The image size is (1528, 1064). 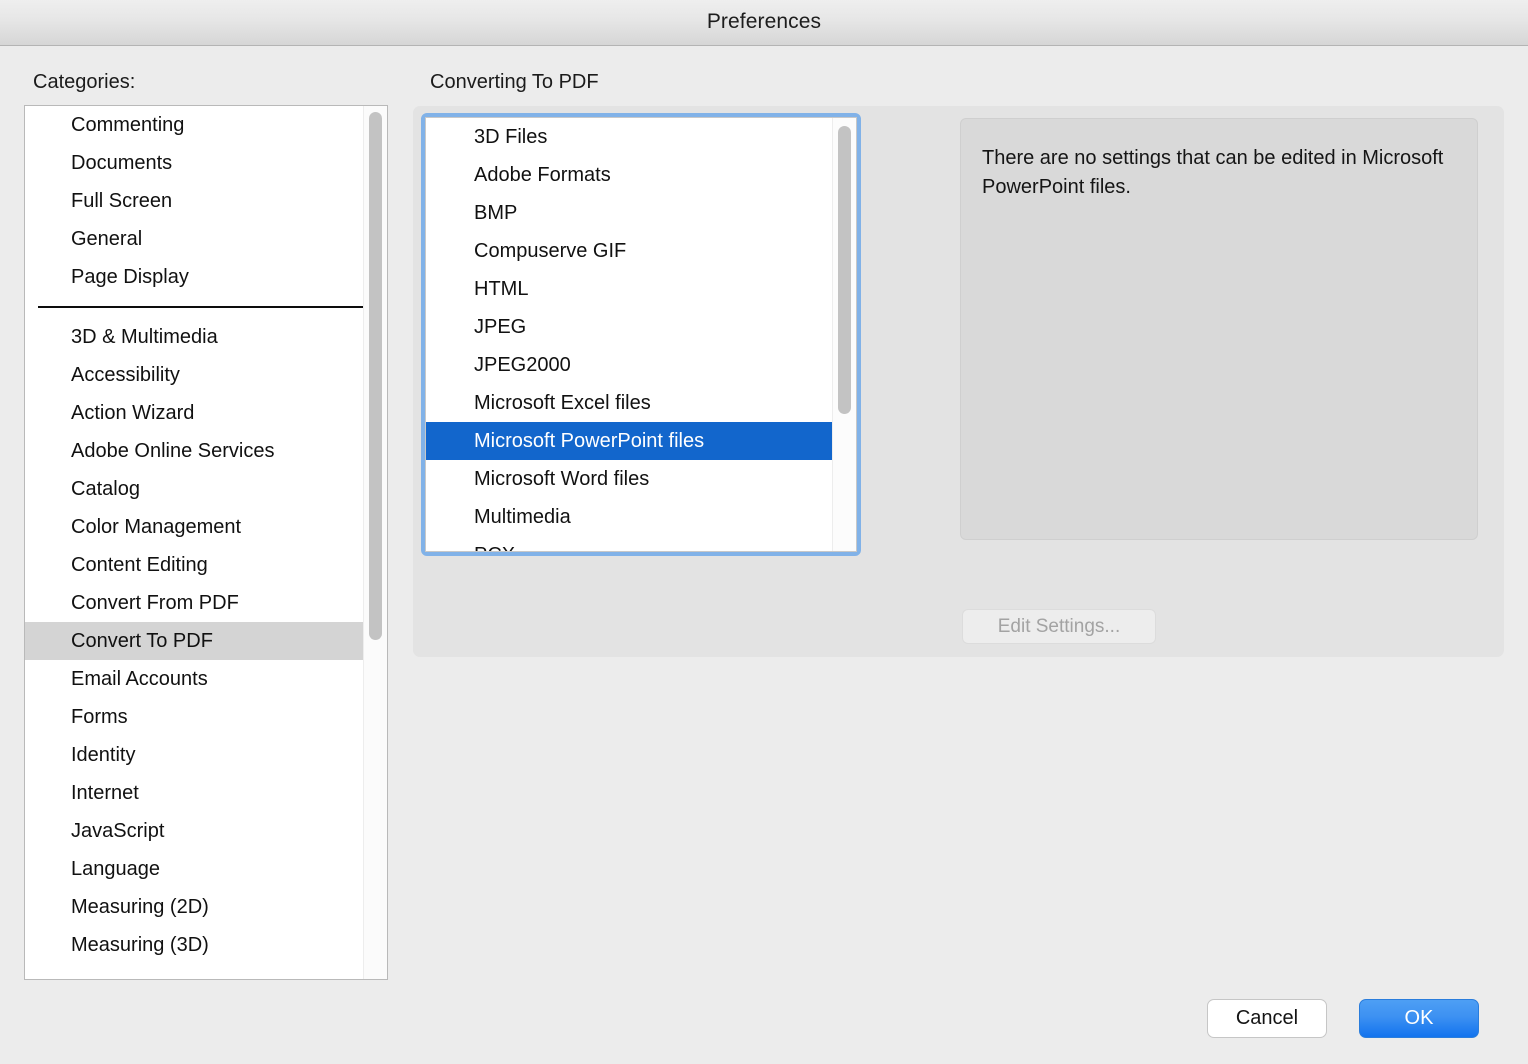 What do you see at coordinates (195, 307) in the screenshot?
I see `categories-separator` at bounding box center [195, 307].